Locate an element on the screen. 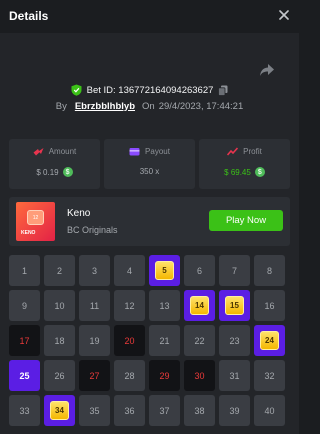  keno-cell: 3 is located at coordinates (94, 270).